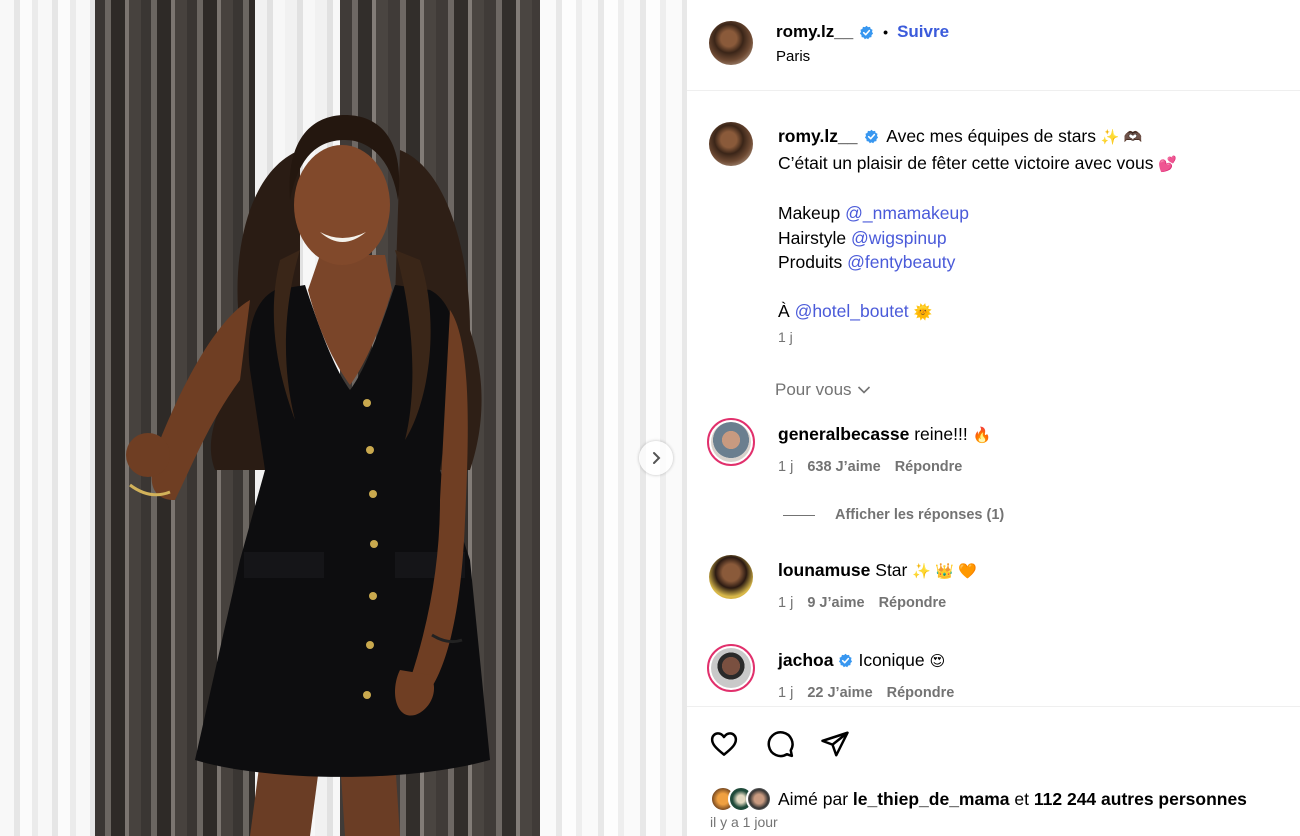 This screenshot has width=1300, height=836. What do you see at coordinates (843, 467) in the screenshot?
I see `comment-likes: 638 J’aime` at bounding box center [843, 467].